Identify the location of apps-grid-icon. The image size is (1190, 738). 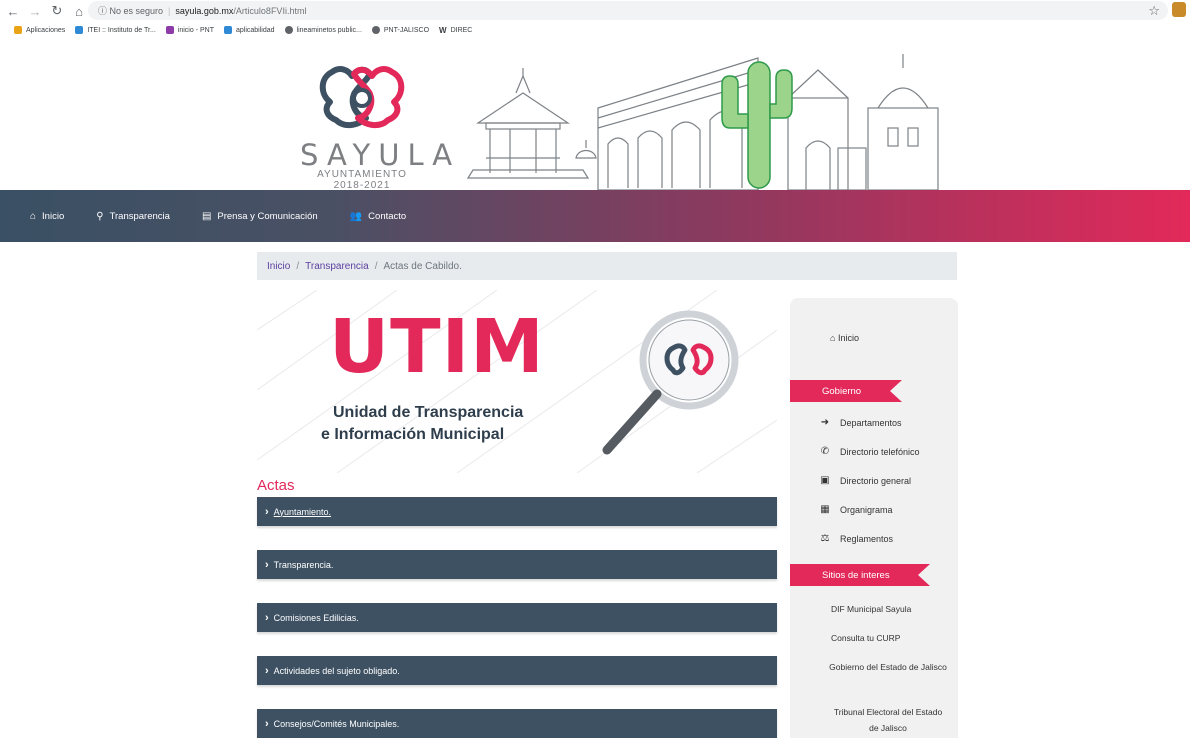
(18, 30).